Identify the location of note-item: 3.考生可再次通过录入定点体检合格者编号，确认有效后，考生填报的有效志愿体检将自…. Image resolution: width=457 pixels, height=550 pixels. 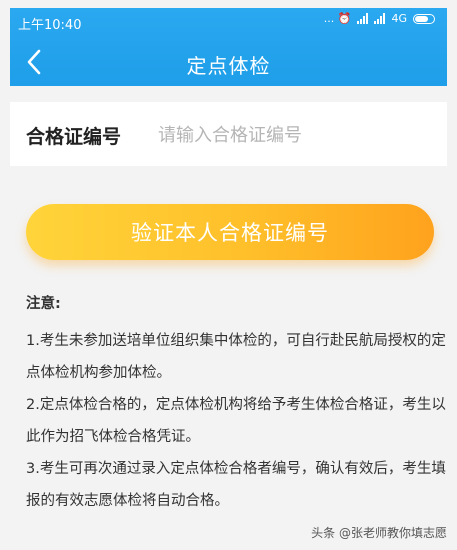
(236, 485).